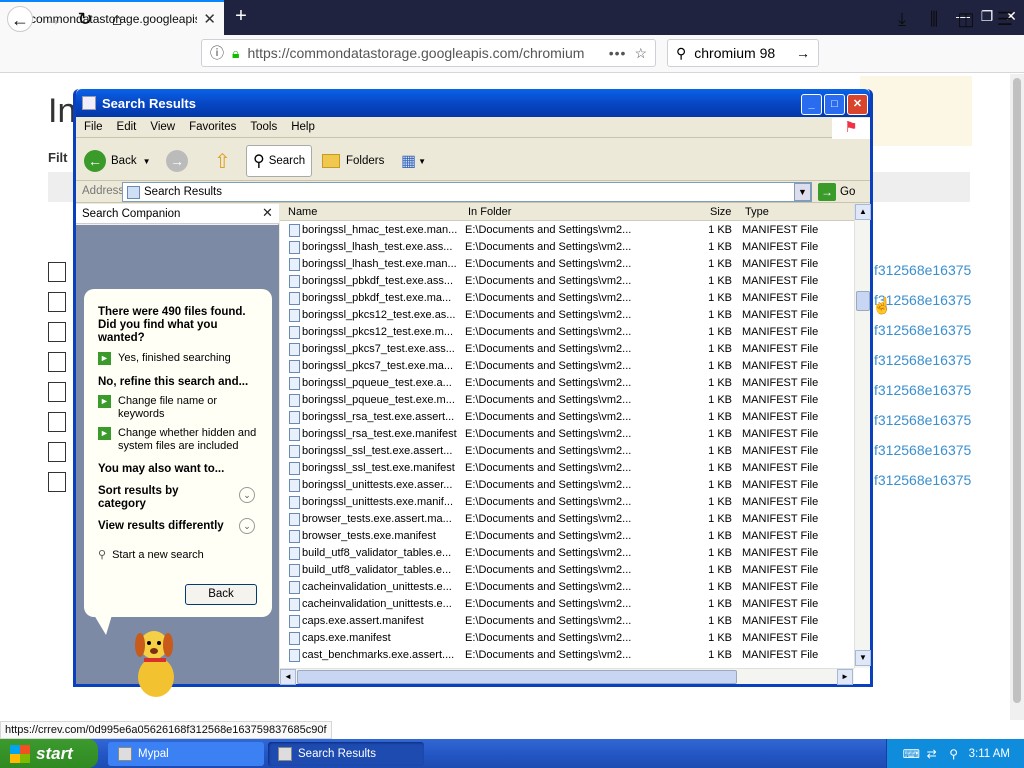  Describe the element at coordinates (302, 212) in the screenshot. I see `column-name: Name` at that location.